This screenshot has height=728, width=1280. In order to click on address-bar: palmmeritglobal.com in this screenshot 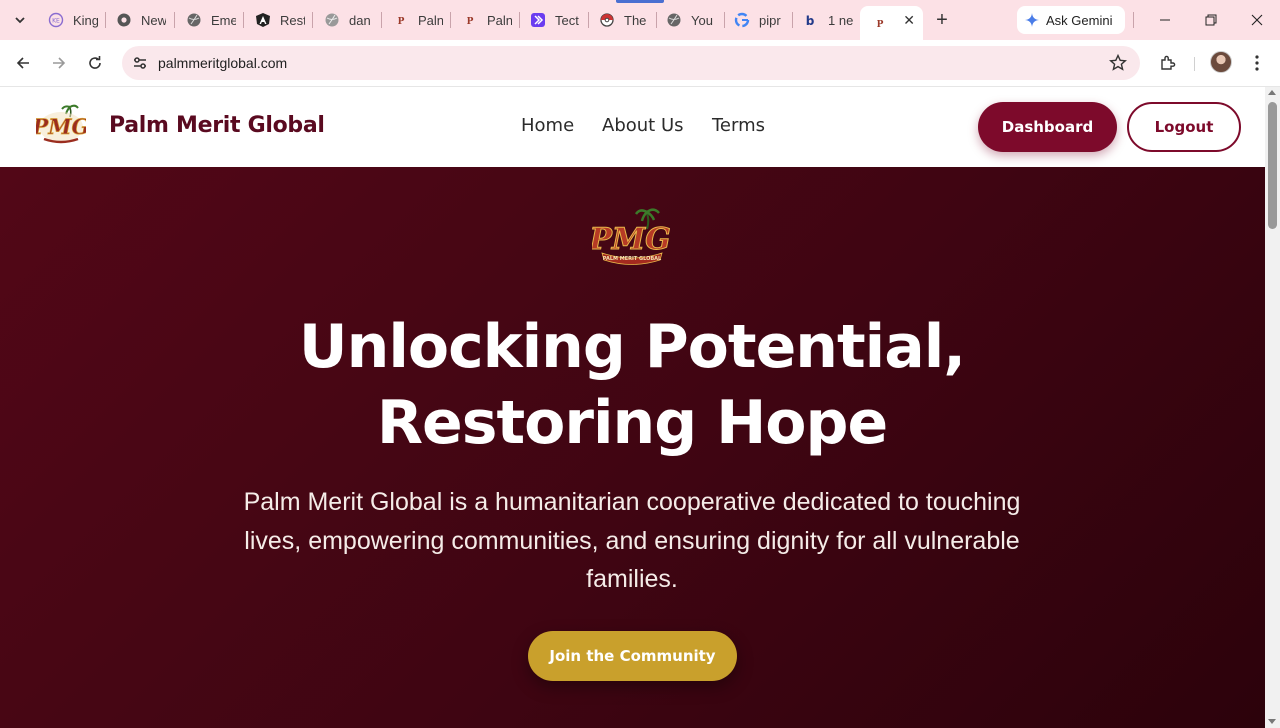, I will do `click(631, 63)`.